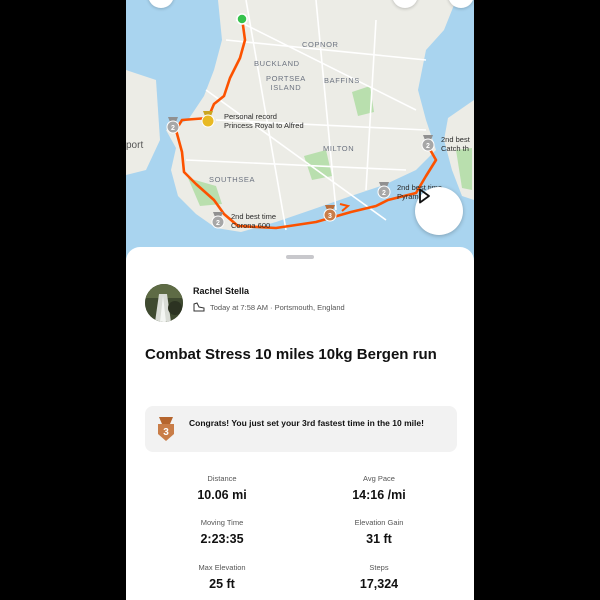  What do you see at coordinates (222, 495) in the screenshot?
I see `stat-value: 10.06 mi` at bounding box center [222, 495].